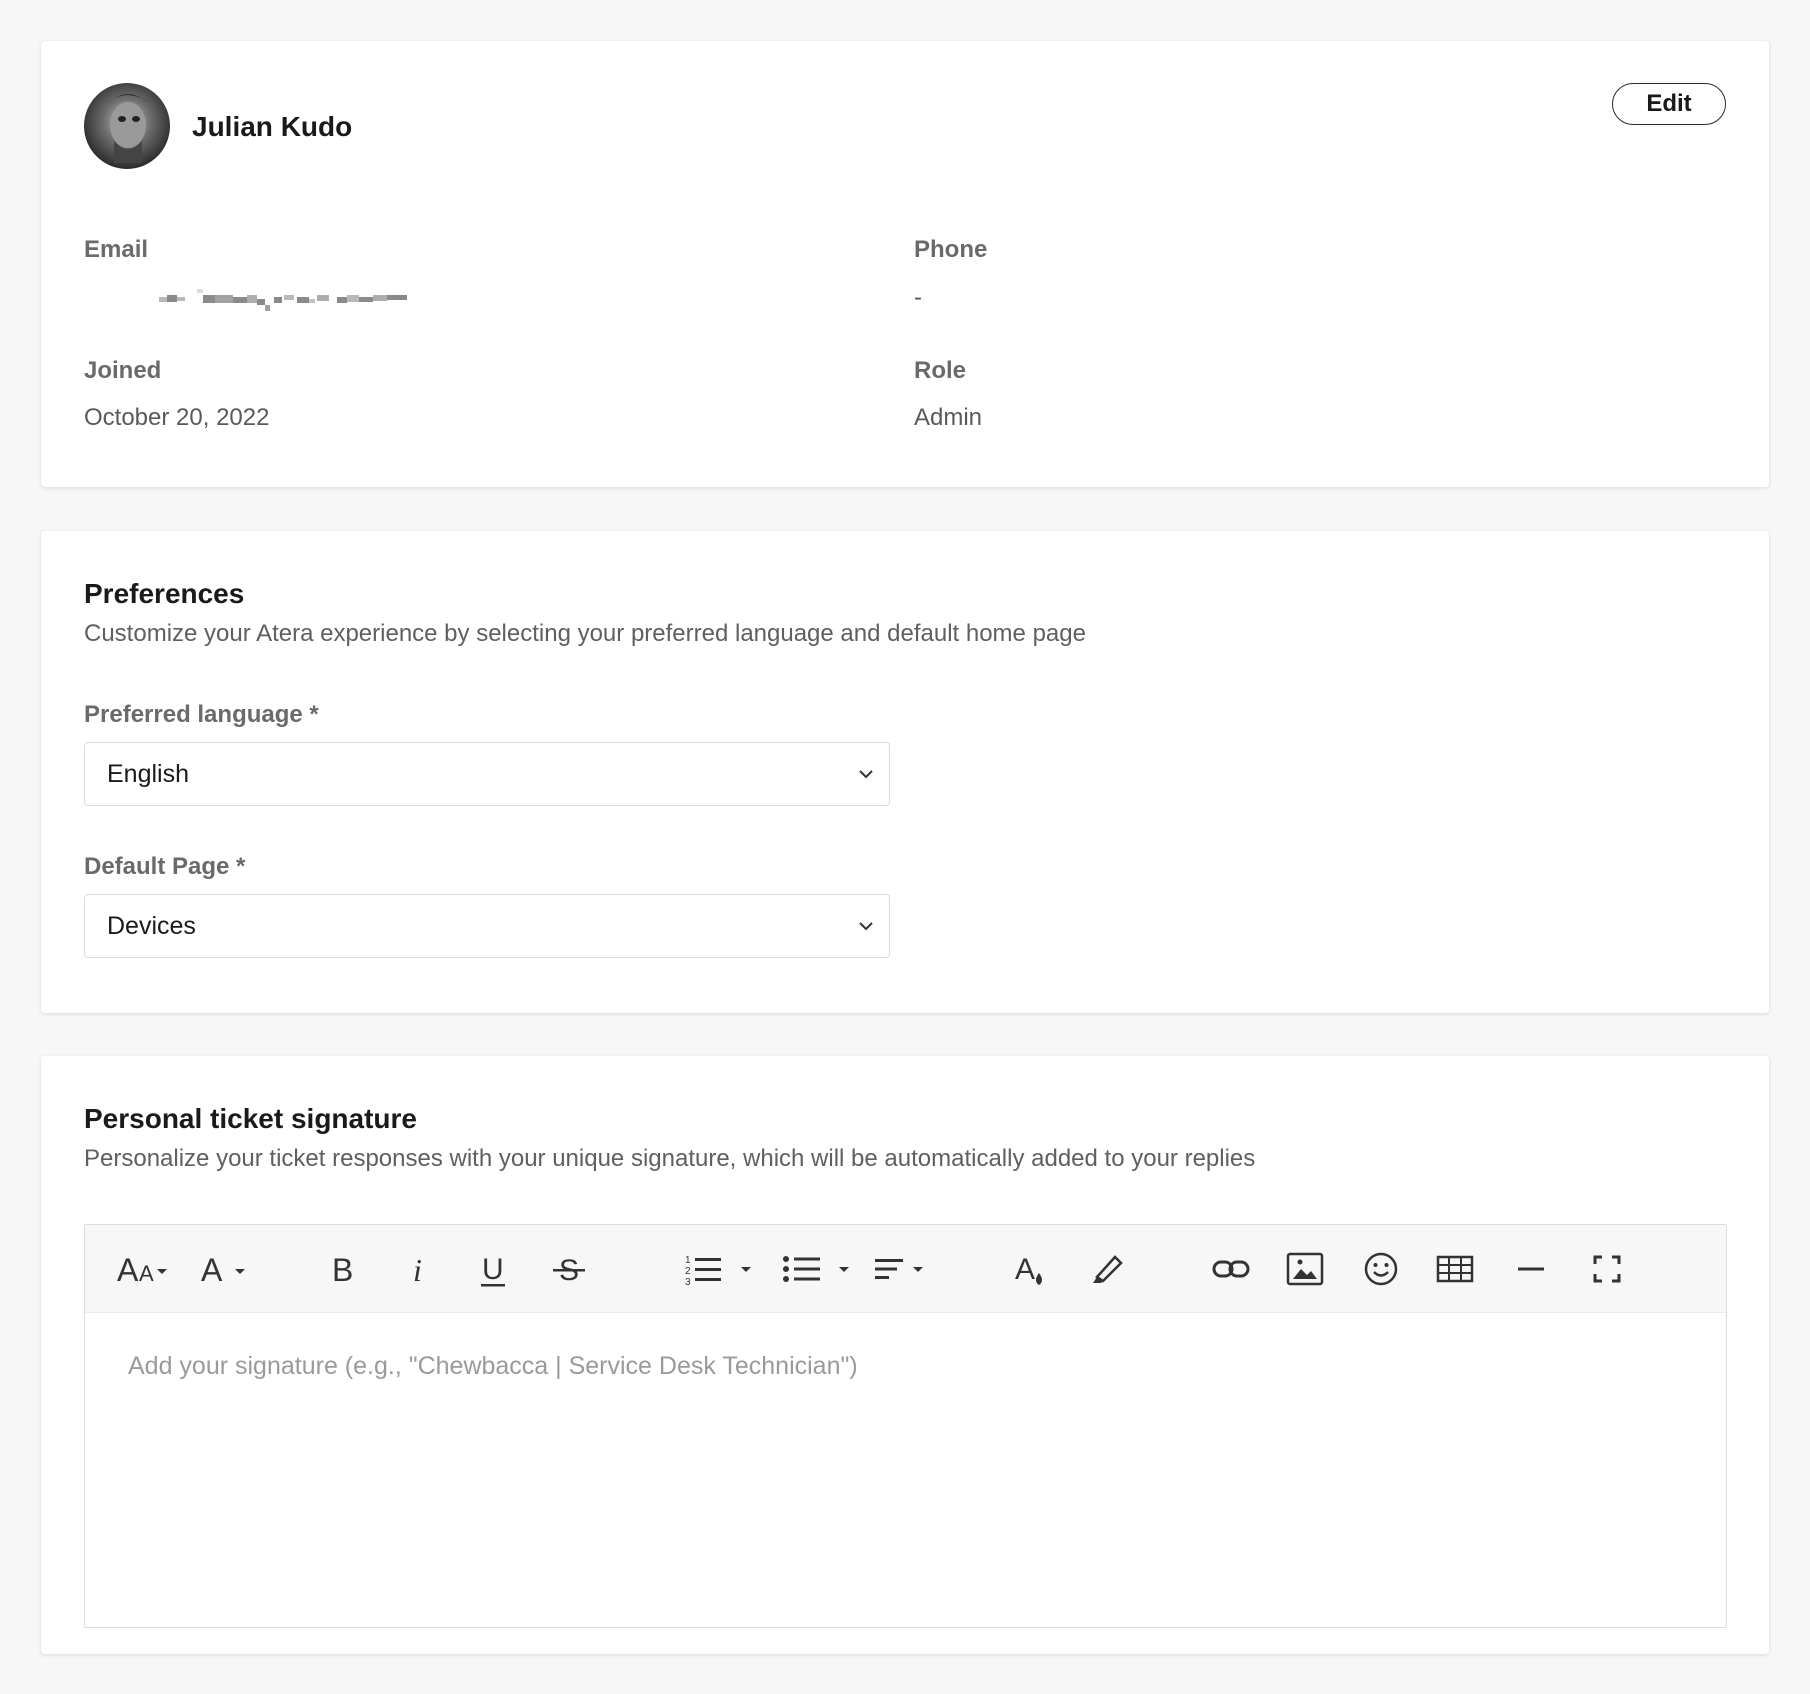 This screenshot has width=1810, height=1694. I want to click on fullscreen-icon, so click(1607, 1269).